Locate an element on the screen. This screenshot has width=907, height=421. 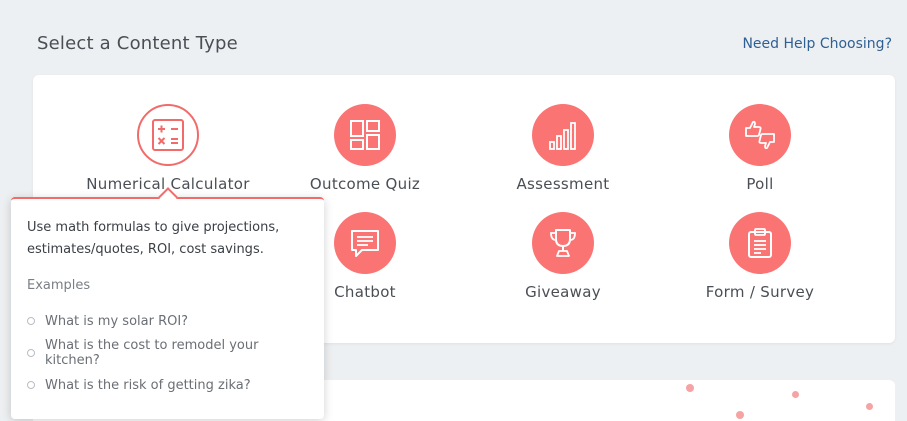
example-item: What is the risk of getting zika? is located at coordinates (167, 385).